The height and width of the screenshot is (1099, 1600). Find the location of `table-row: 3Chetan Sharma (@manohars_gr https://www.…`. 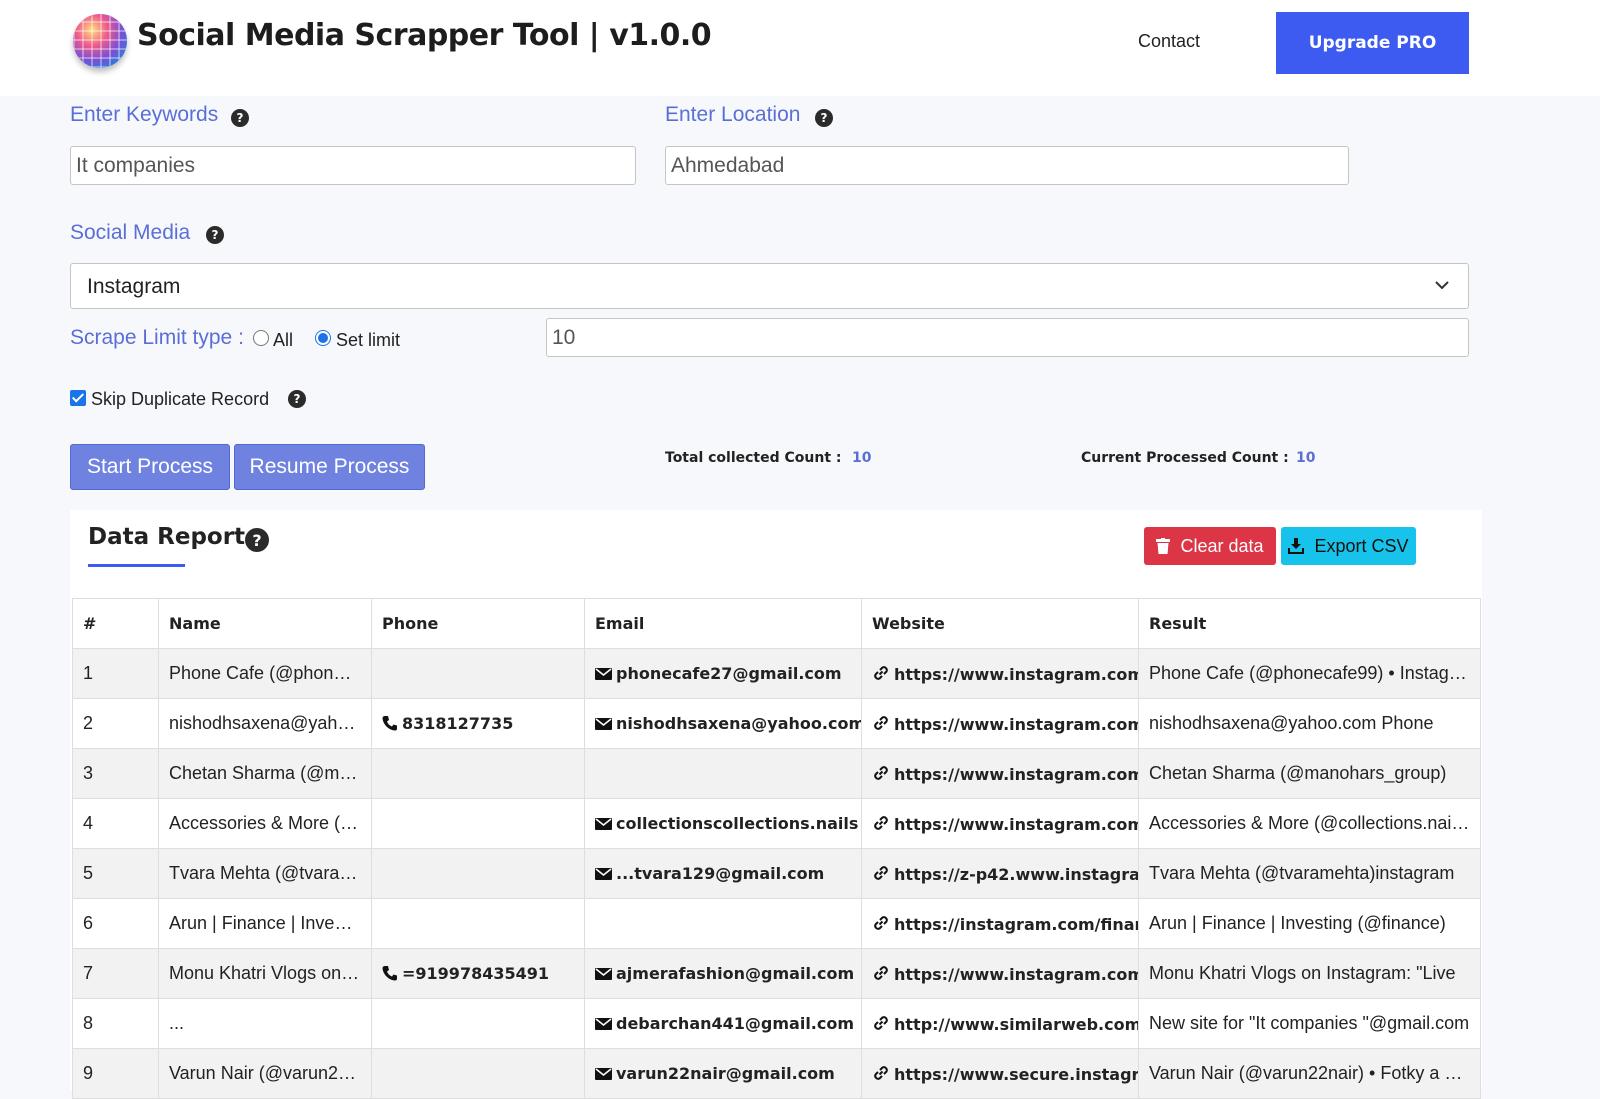

table-row: 3Chetan Sharma (@manohars_gr https://www.… is located at coordinates (776, 773).